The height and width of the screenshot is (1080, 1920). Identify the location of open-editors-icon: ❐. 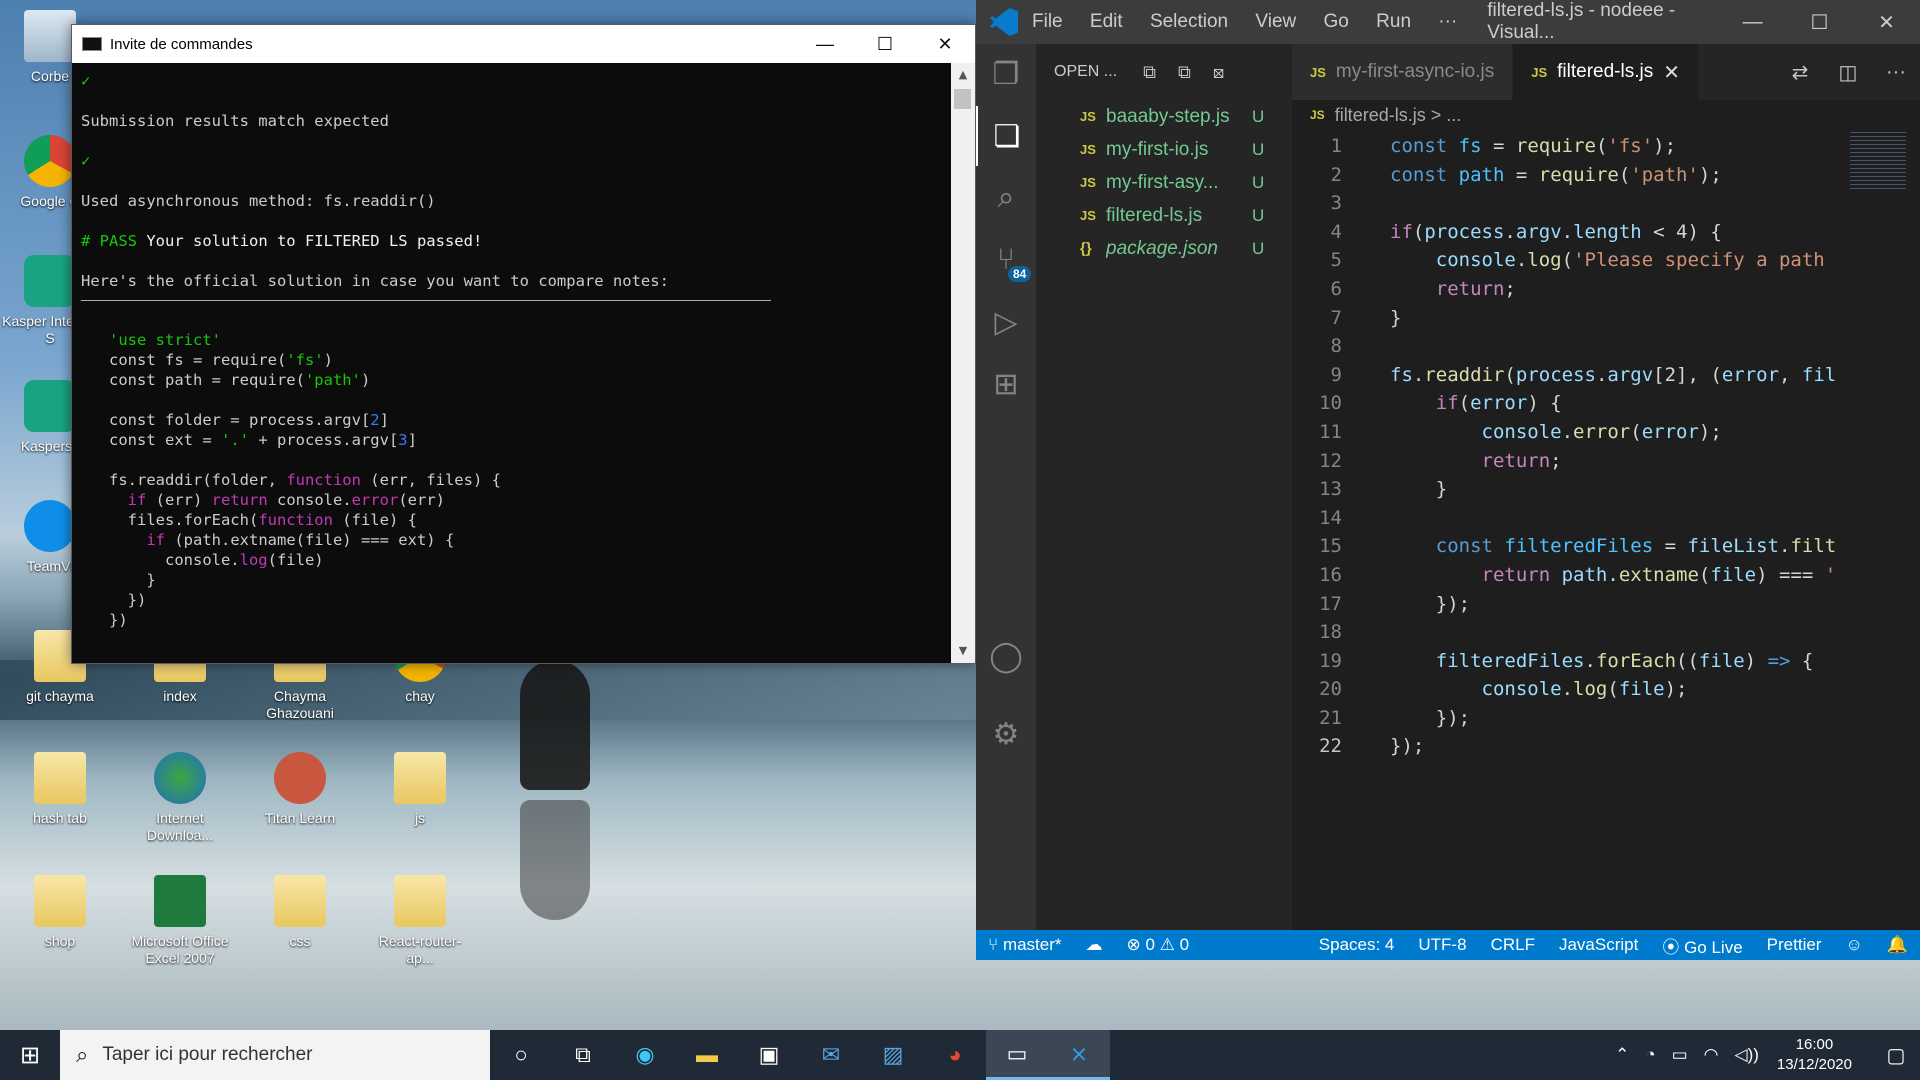
(1006, 74).